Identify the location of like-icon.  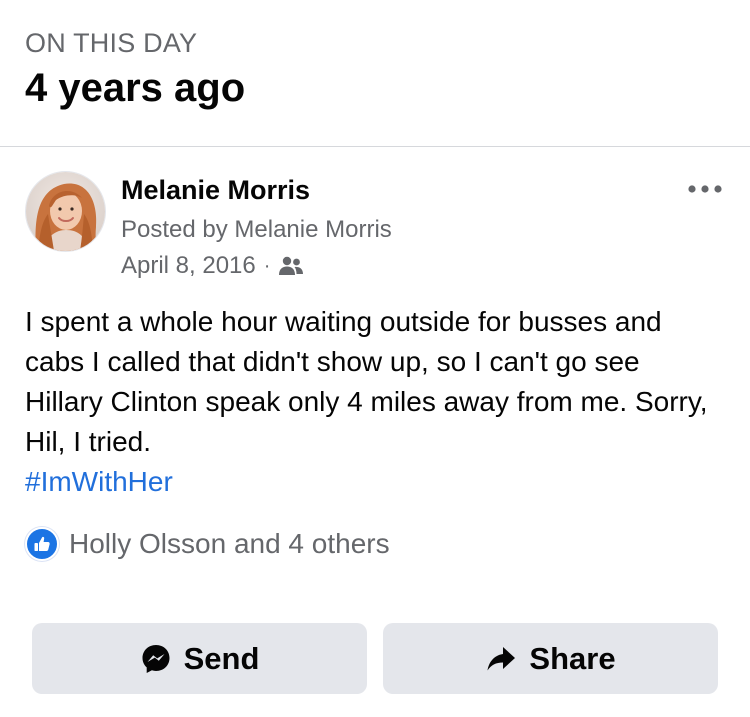
(42, 544).